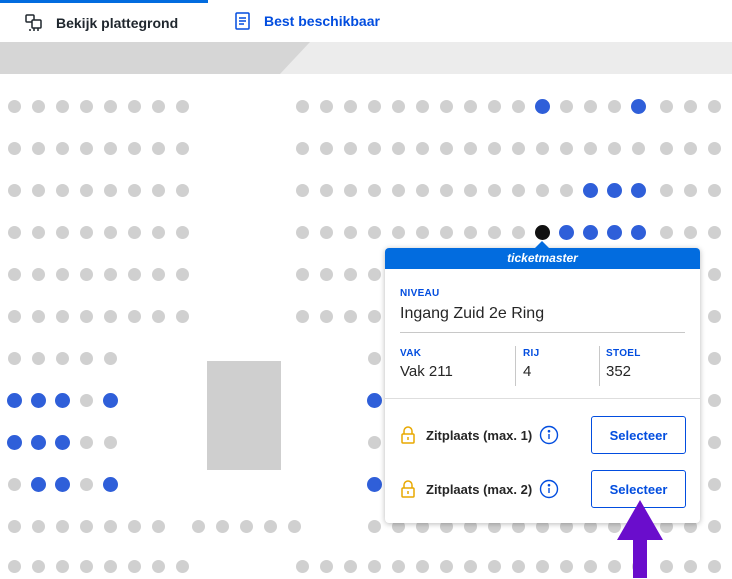 The height and width of the screenshot is (579, 732). Describe the element at coordinates (638, 435) in the screenshot. I see `select-button: Selecteer` at that location.